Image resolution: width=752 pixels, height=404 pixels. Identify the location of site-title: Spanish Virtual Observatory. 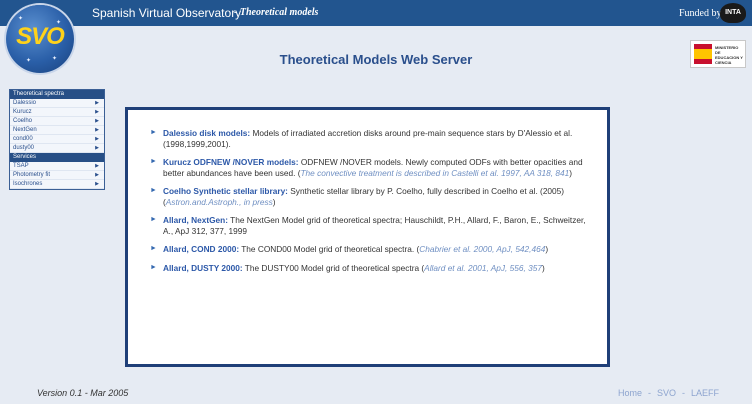
(166, 13).